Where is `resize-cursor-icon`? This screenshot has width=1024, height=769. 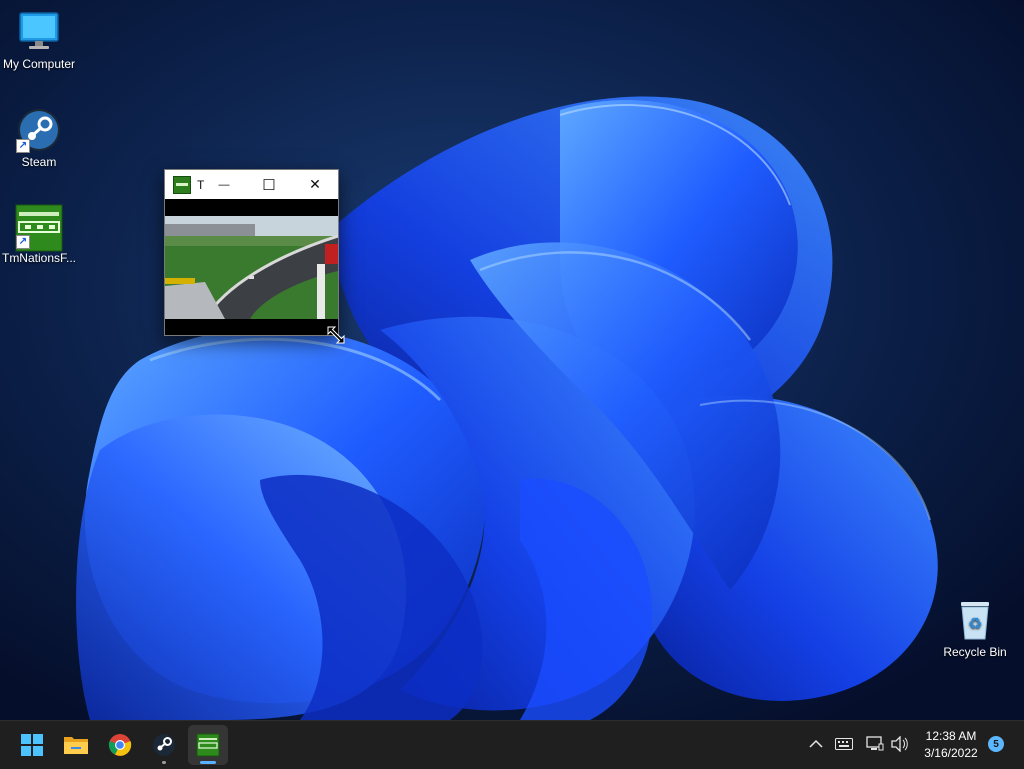
resize-cursor-icon is located at coordinates (336, 335).